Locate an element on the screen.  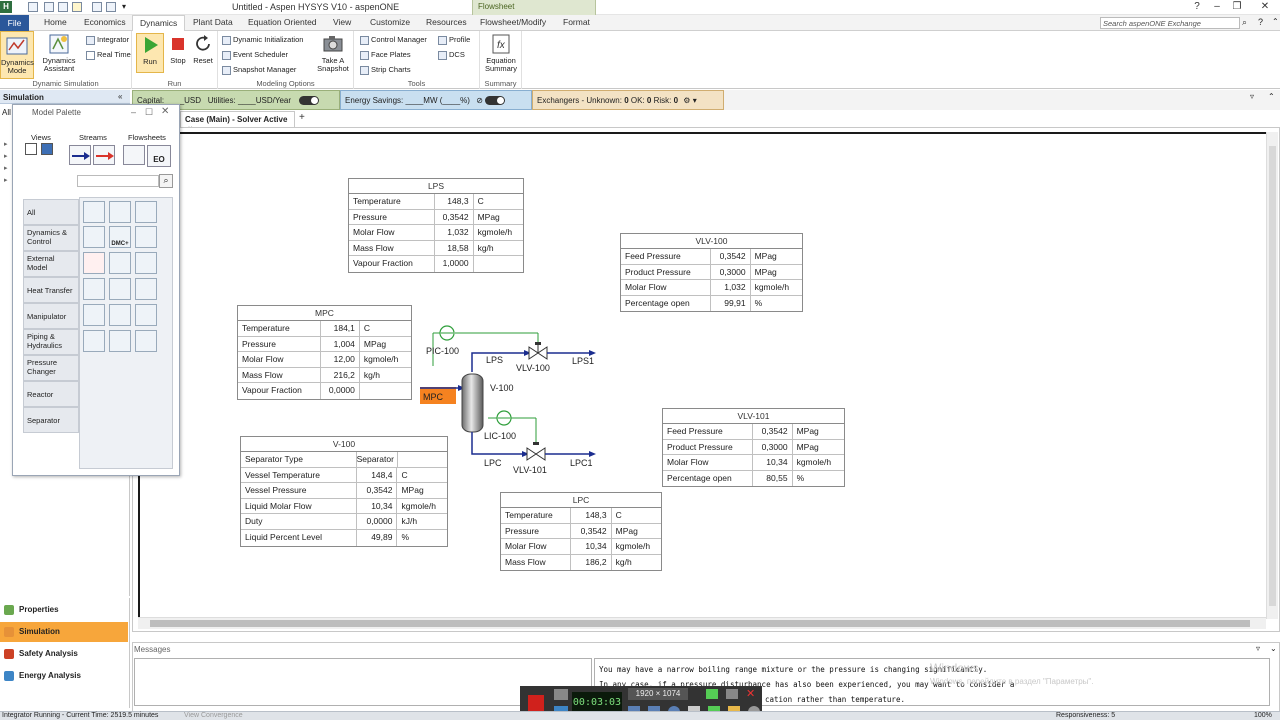
palette-category-external-model: External Model is located at coordinates (51, 264).